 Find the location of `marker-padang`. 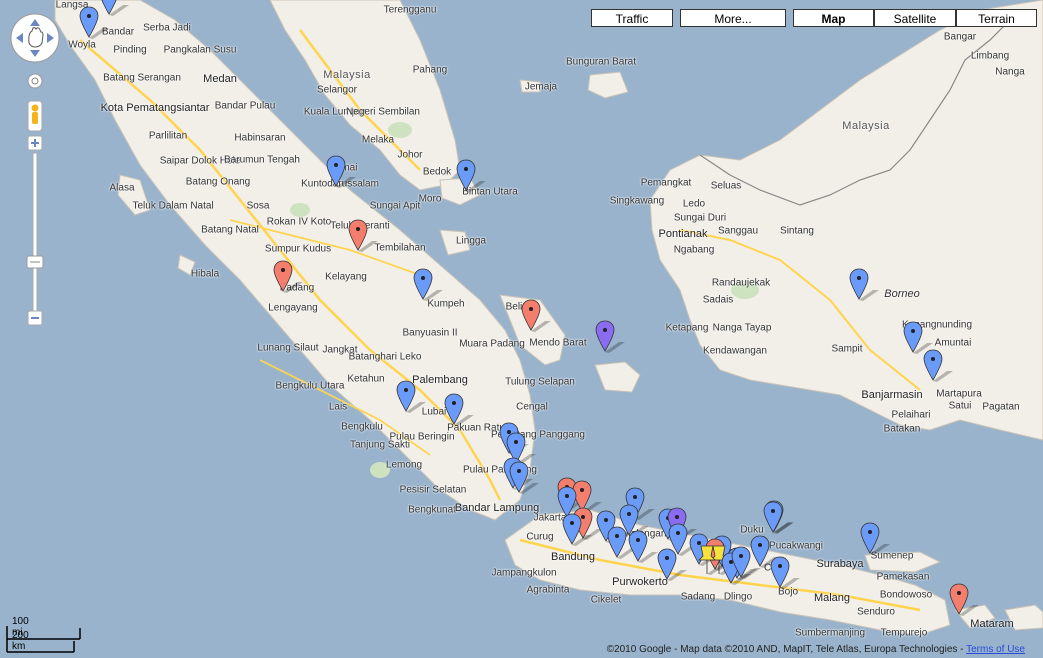

marker-padang is located at coordinates (288, 277).